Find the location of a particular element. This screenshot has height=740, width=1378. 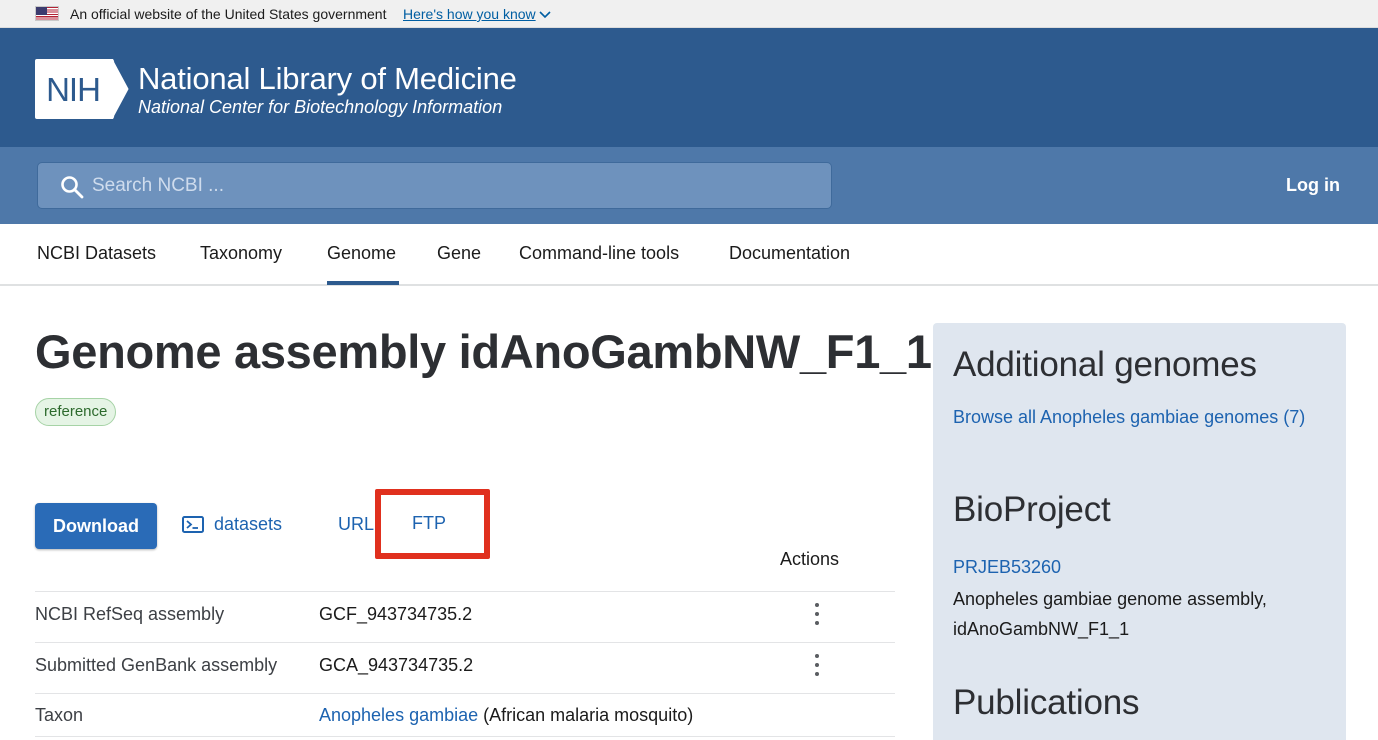

nav-item-taxonomy: Taxonomy is located at coordinates (241, 253).